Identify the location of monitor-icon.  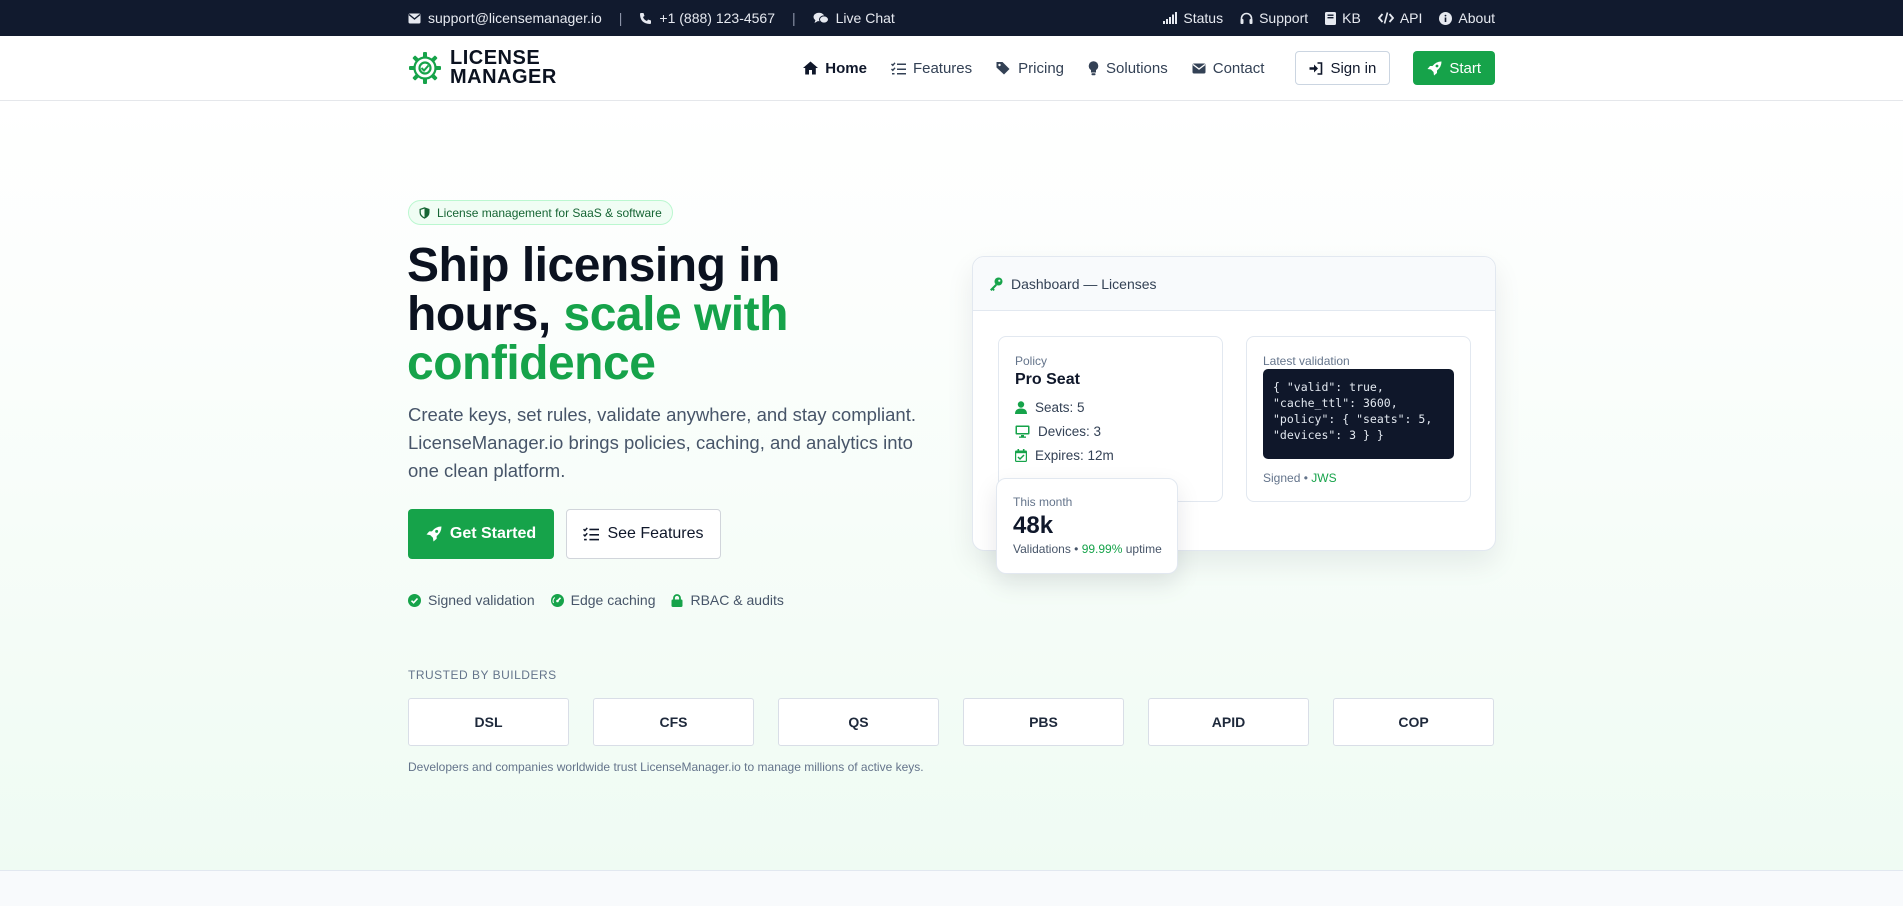
(1022, 431).